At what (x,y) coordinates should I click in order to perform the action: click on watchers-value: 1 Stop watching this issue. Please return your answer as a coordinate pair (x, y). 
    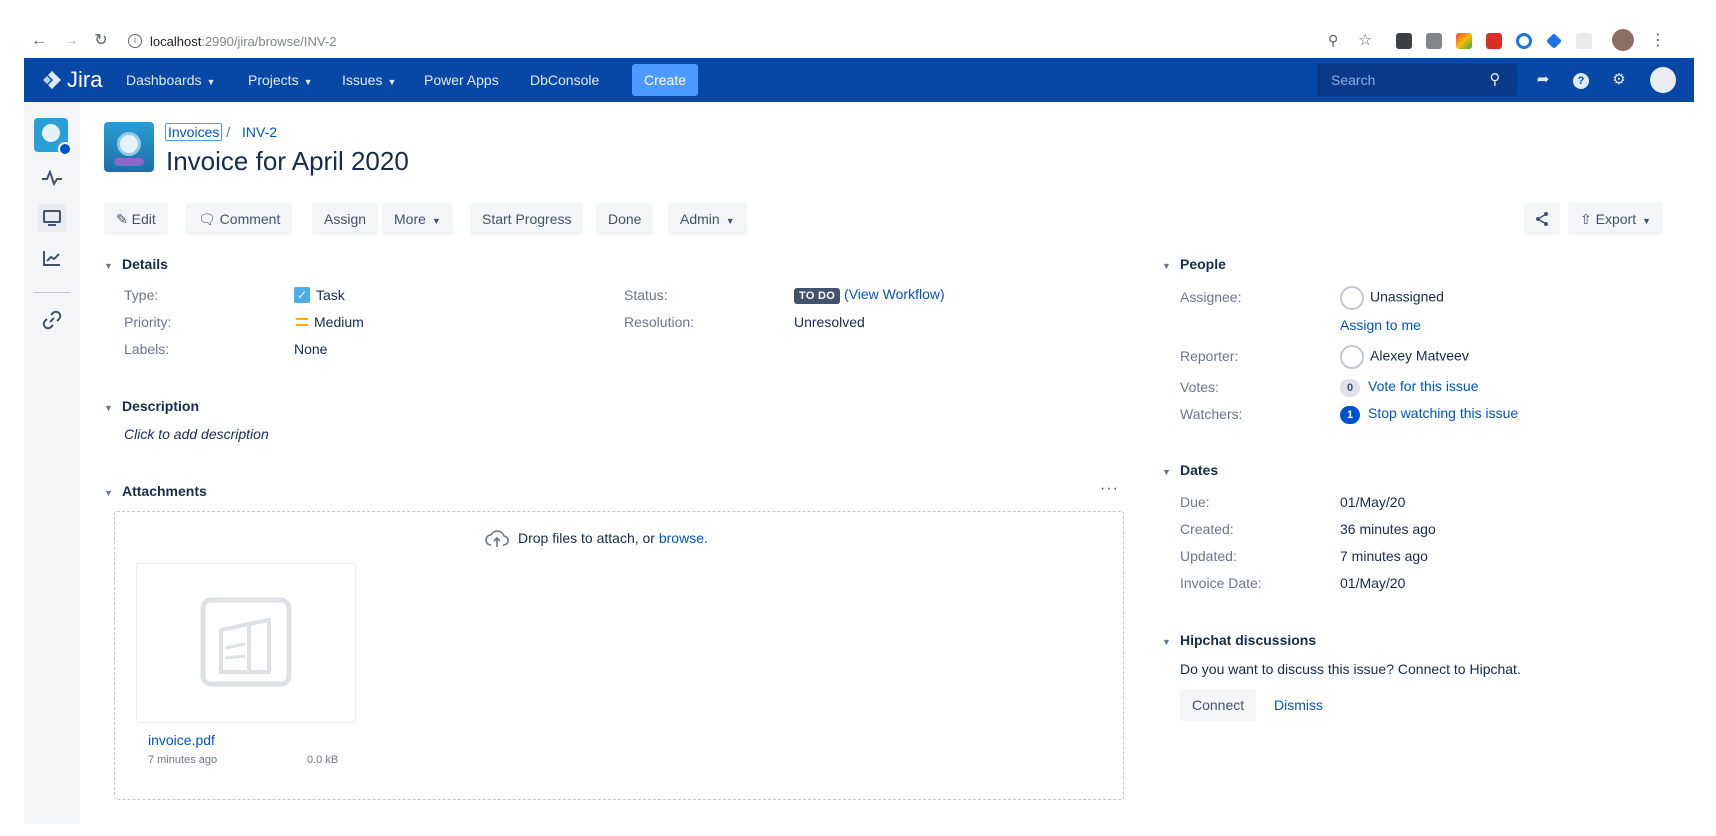
    Looking at the image, I should click on (1429, 414).